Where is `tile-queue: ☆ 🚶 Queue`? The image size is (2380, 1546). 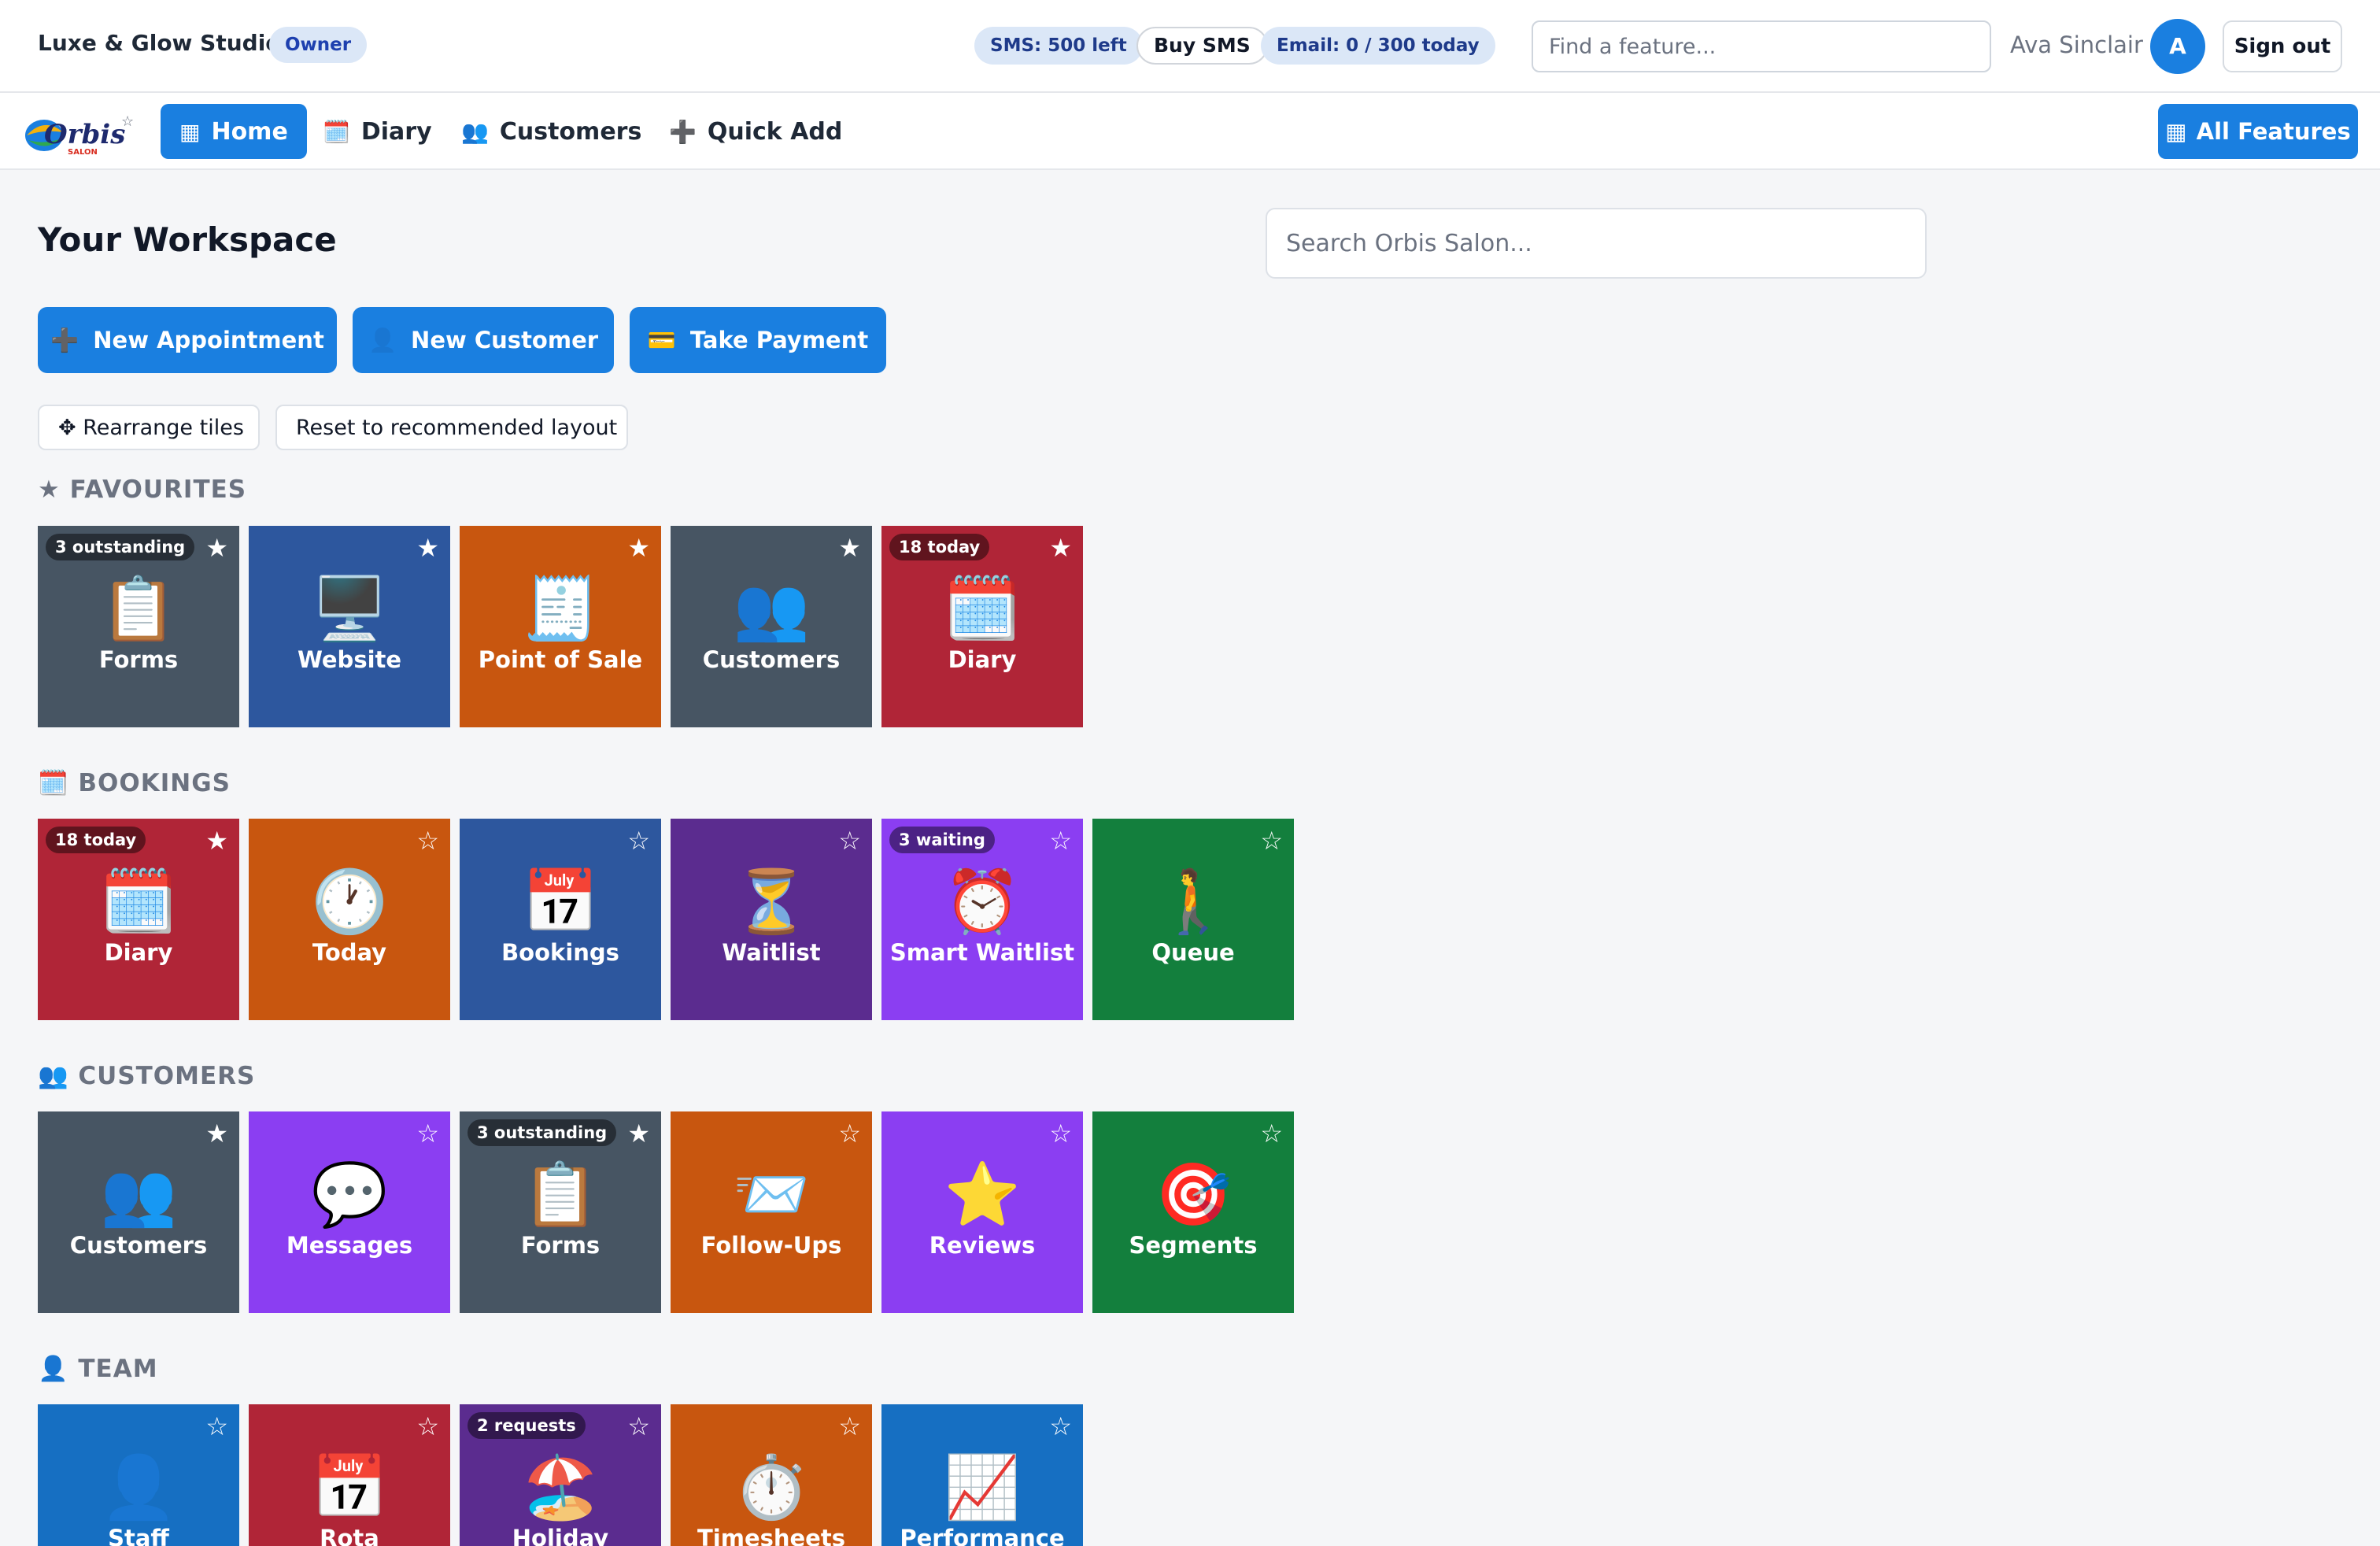 tile-queue: ☆ 🚶 Queue is located at coordinates (1193, 919).